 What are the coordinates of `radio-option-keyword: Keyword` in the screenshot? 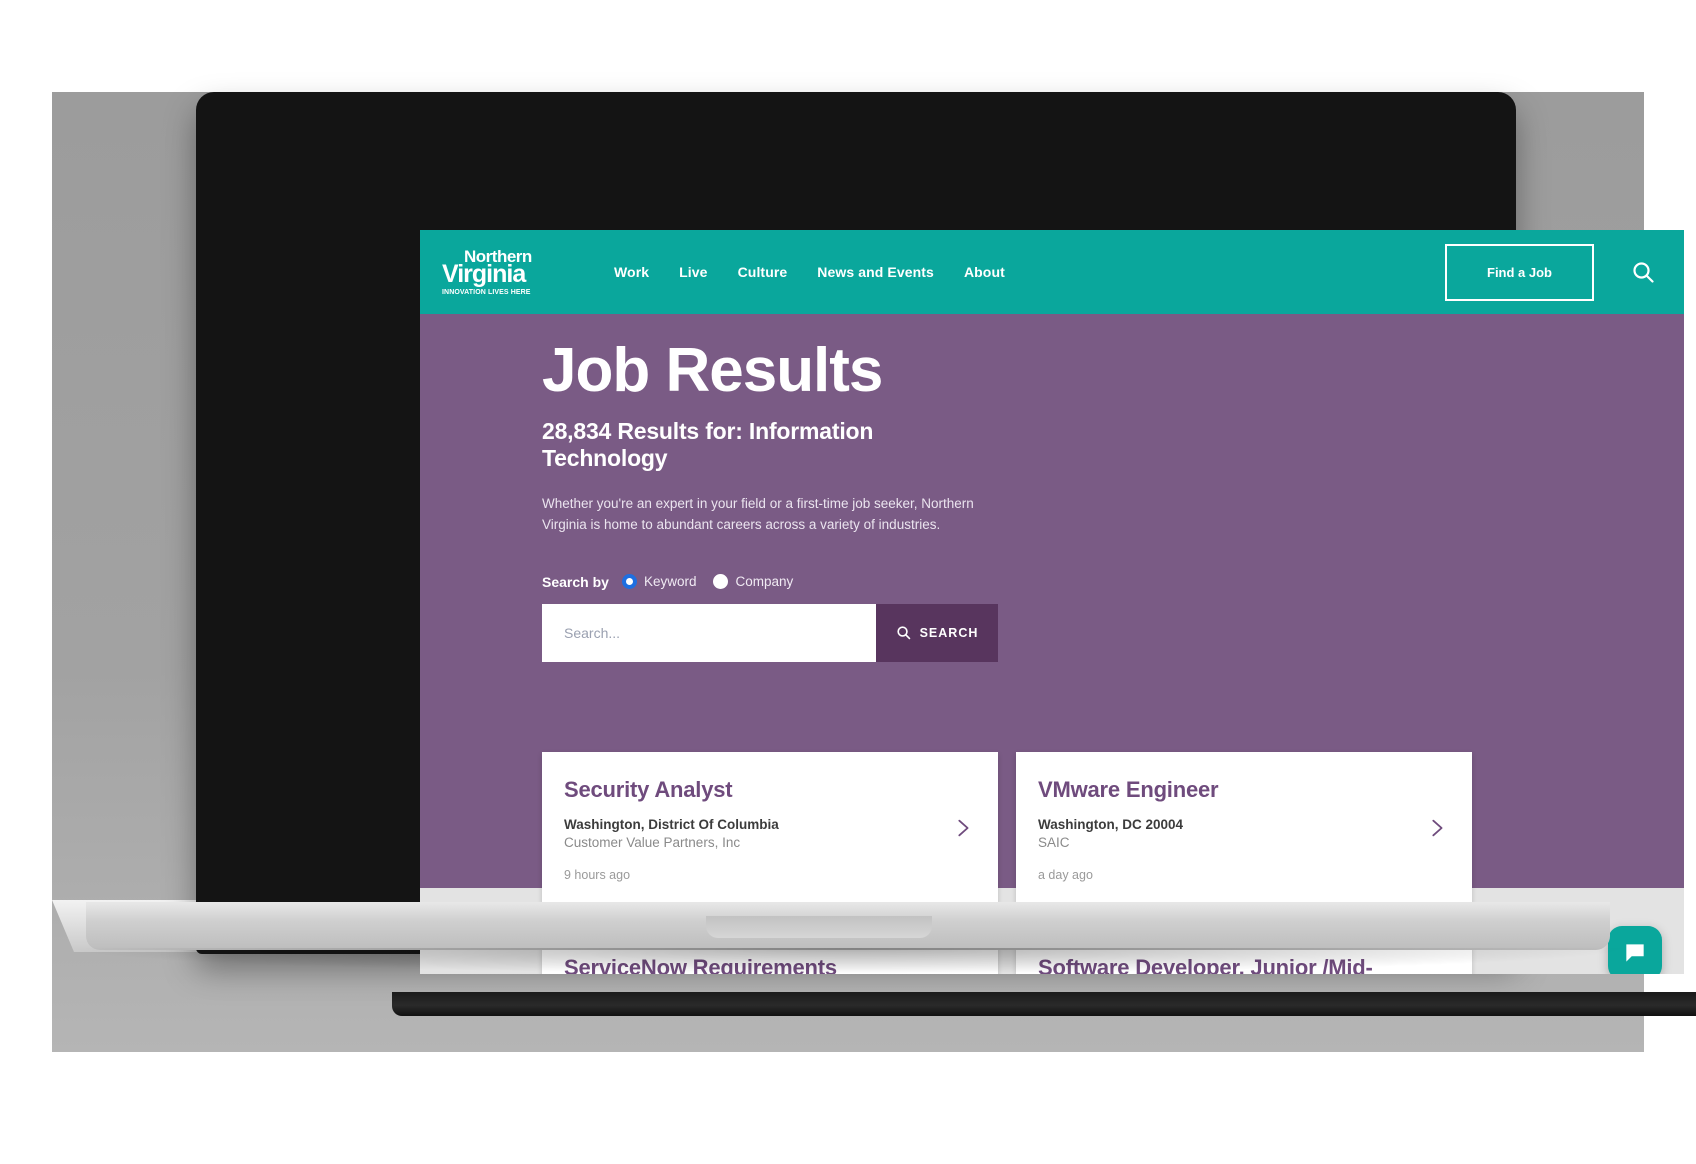 It's located at (659, 582).